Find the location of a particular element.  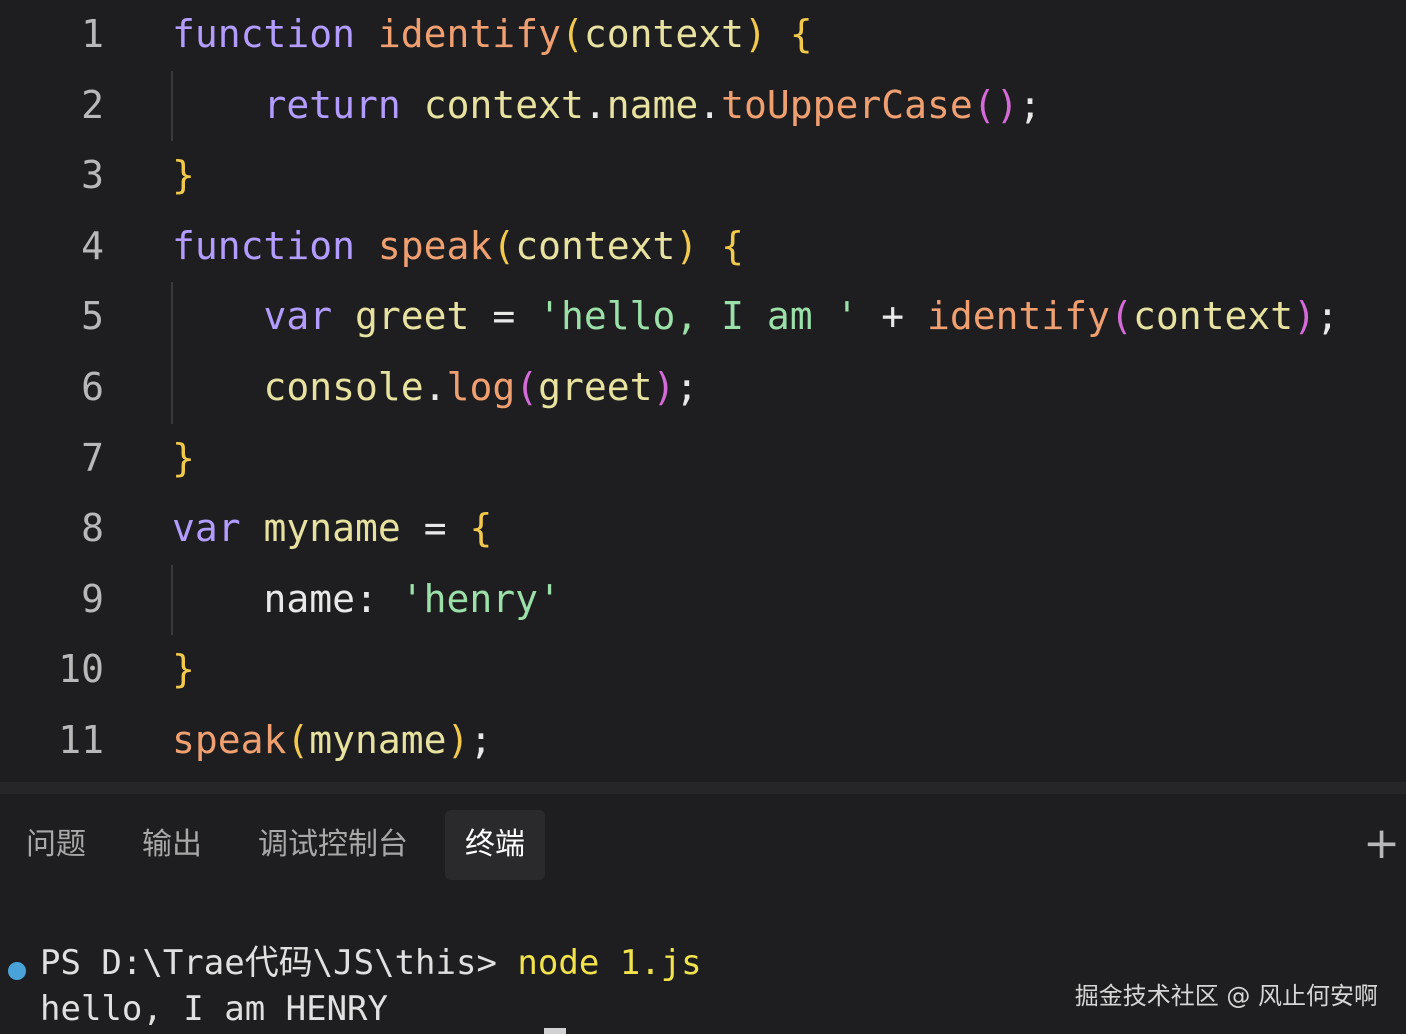

terminal-status-dot is located at coordinates (17, 971).